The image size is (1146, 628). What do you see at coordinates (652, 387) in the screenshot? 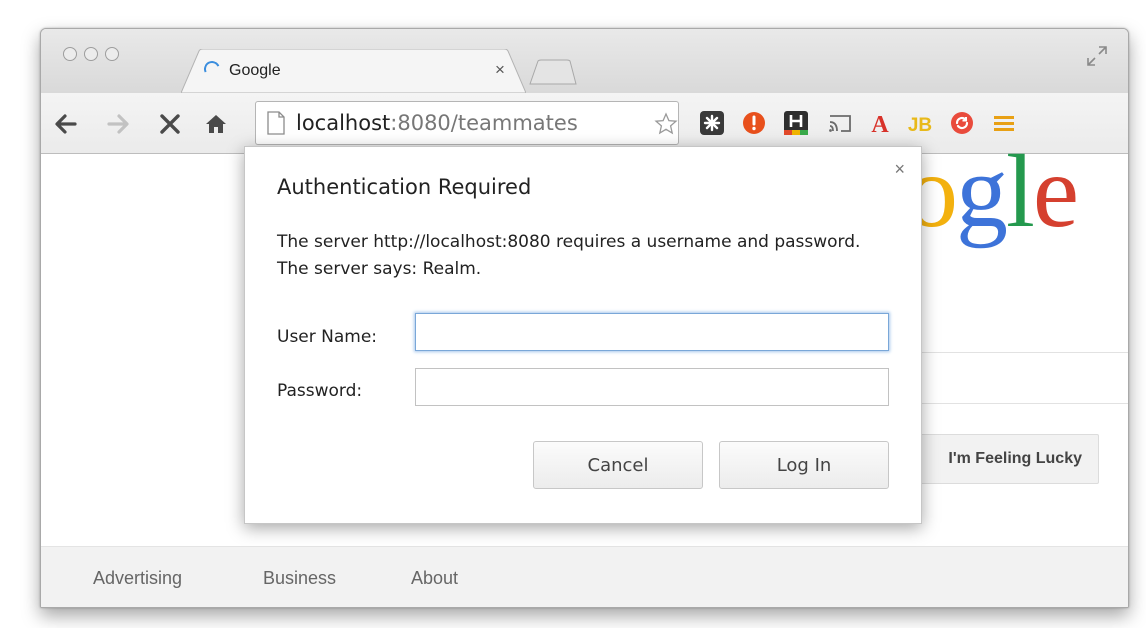
I see `password-input` at bounding box center [652, 387].